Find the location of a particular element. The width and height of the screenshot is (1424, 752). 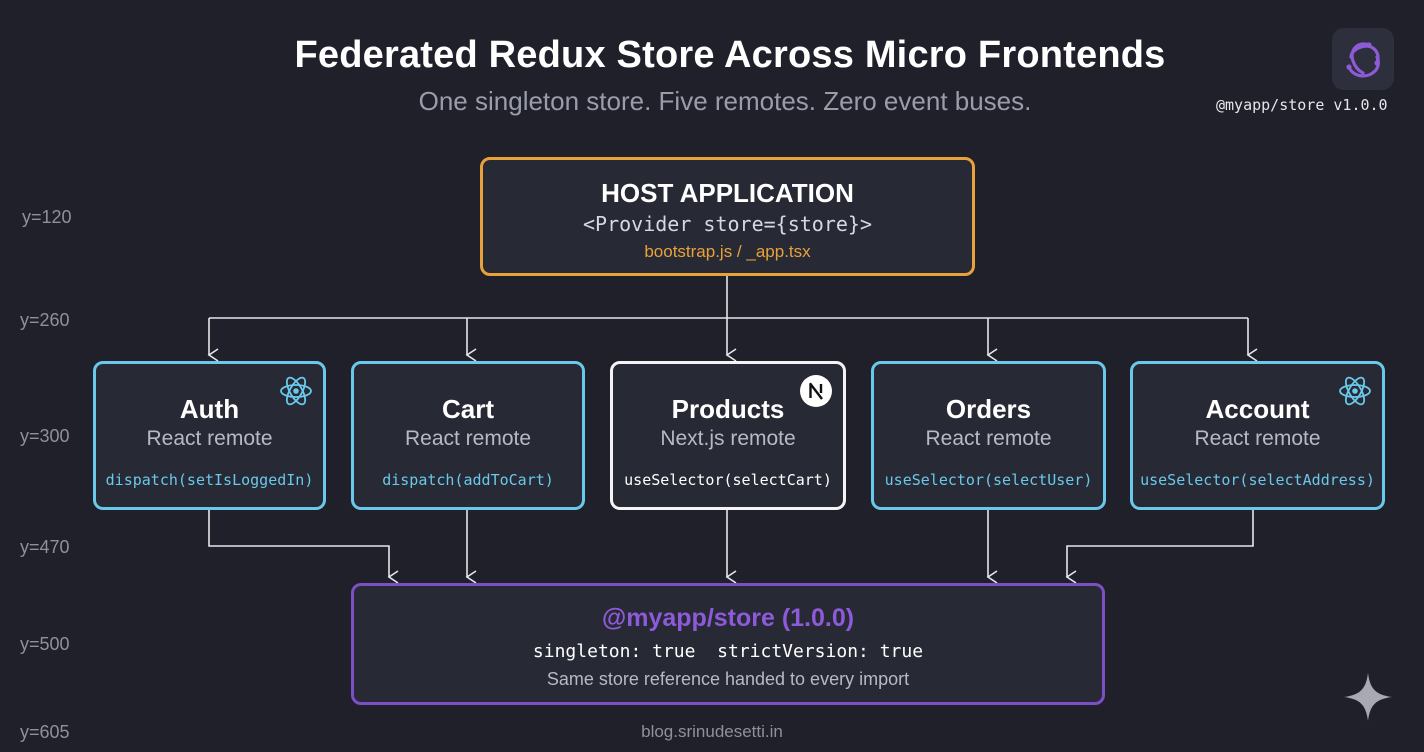

remote-call: useSelector(selectAddress) is located at coordinates (1257, 480).